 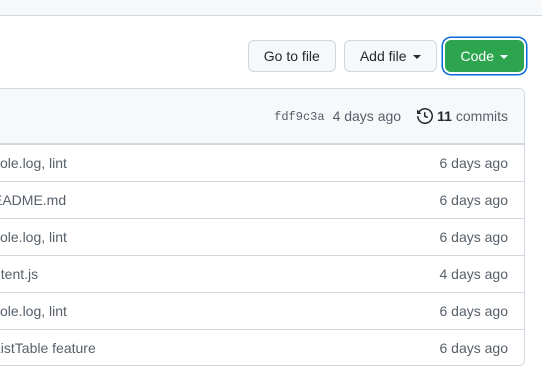 I want to click on commit-time-link: 4 days ago, so click(x=367, y=116).